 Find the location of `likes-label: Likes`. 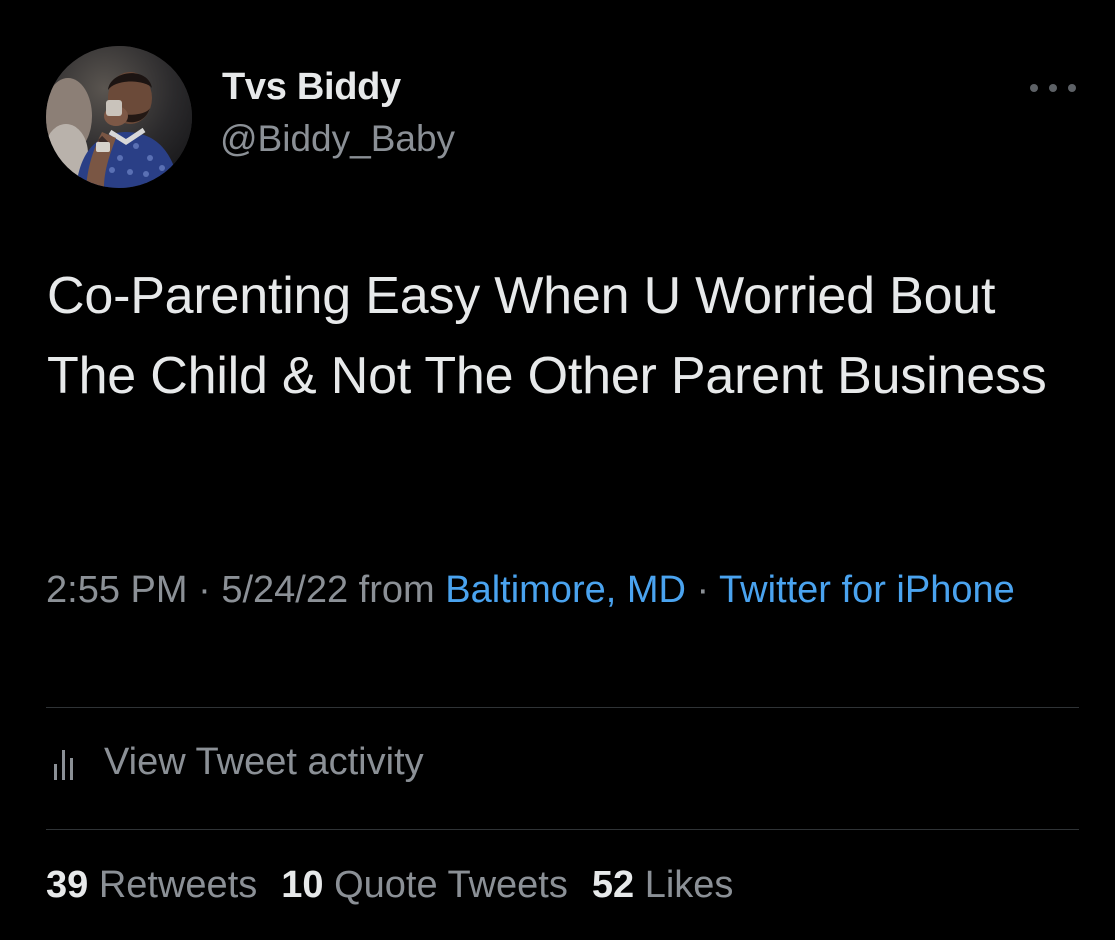

likes-label: Likes is located at coordinates (689, 885).